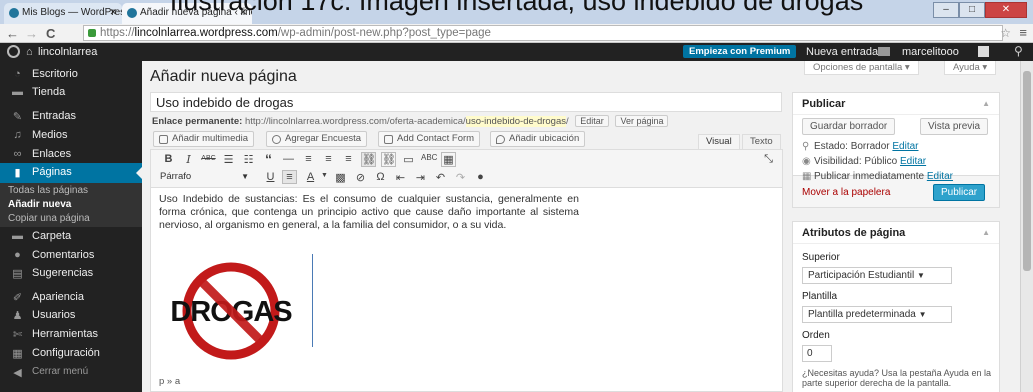 The height and width of the screenshot is (392, 1033). I want to click on submenu-add-new: Añadir nueva, so click(71, 206).